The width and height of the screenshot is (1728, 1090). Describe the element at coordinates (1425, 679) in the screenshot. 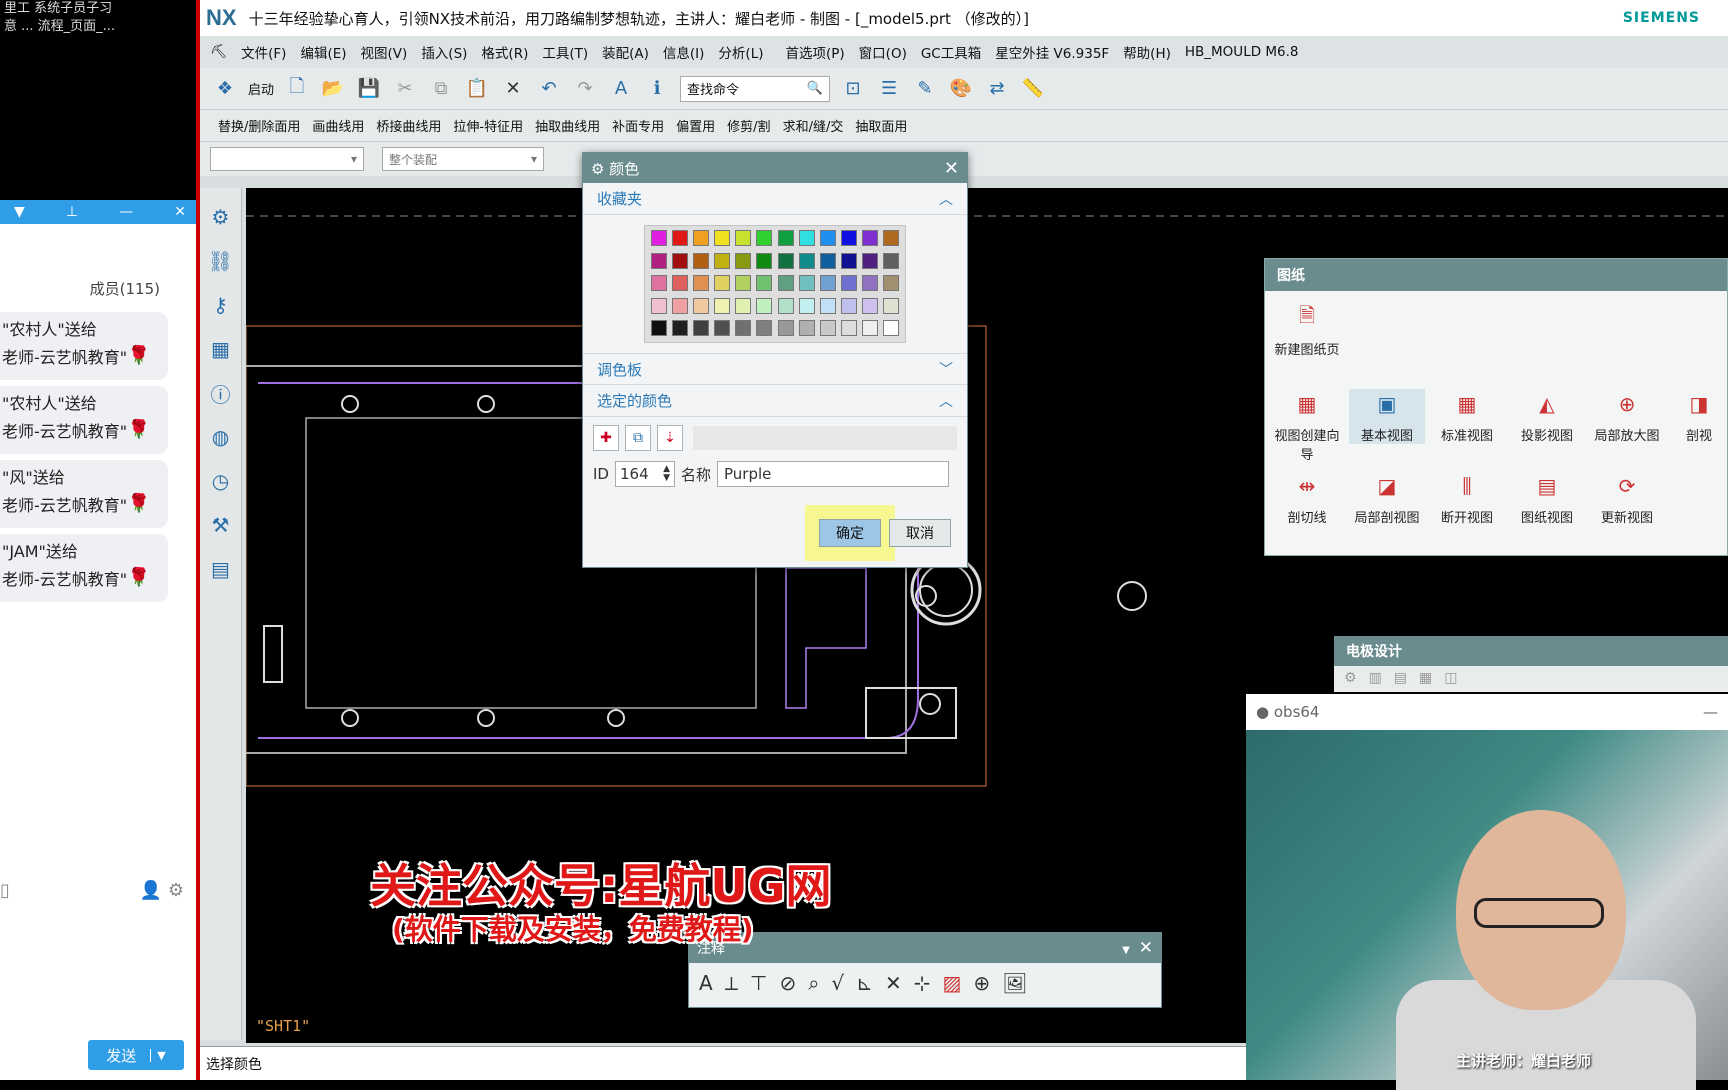

I see `tool-icon: ▦` at that location.